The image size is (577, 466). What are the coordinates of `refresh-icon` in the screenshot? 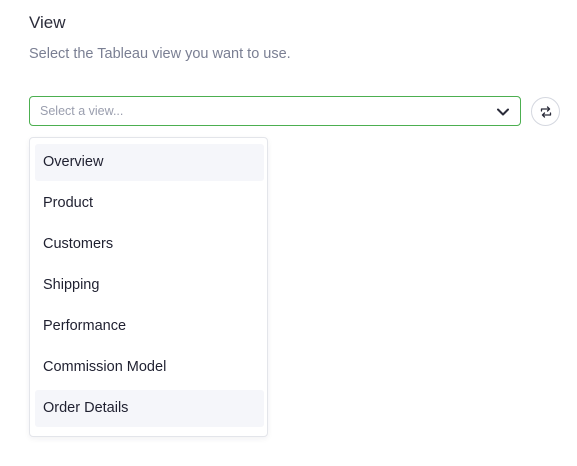 It's located at (546, 112).